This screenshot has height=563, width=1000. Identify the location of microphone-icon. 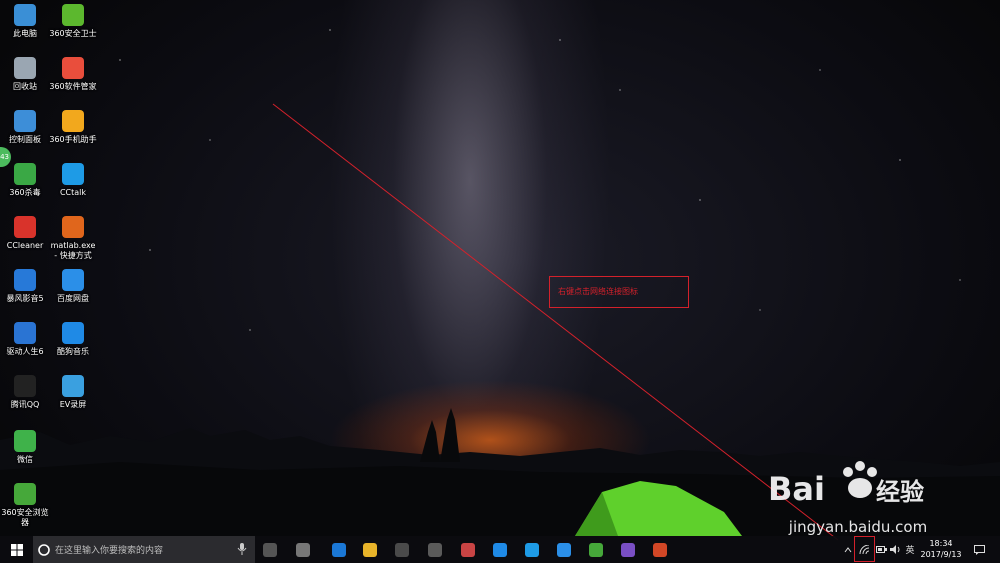
(242, 549).